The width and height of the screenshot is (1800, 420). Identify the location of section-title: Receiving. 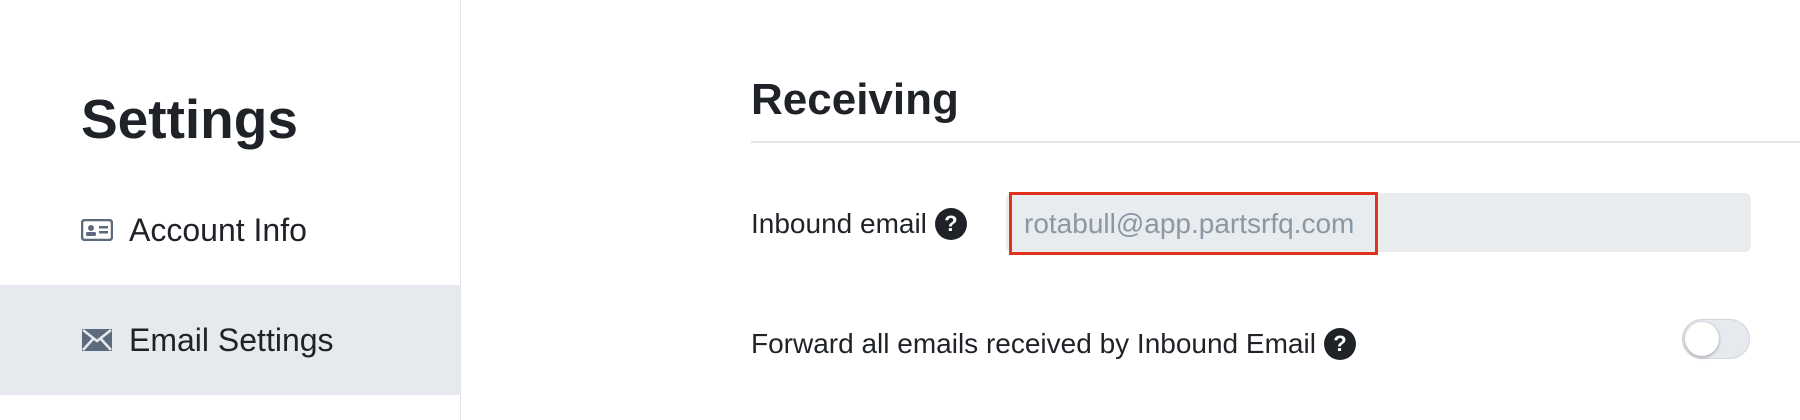
(855, 99).